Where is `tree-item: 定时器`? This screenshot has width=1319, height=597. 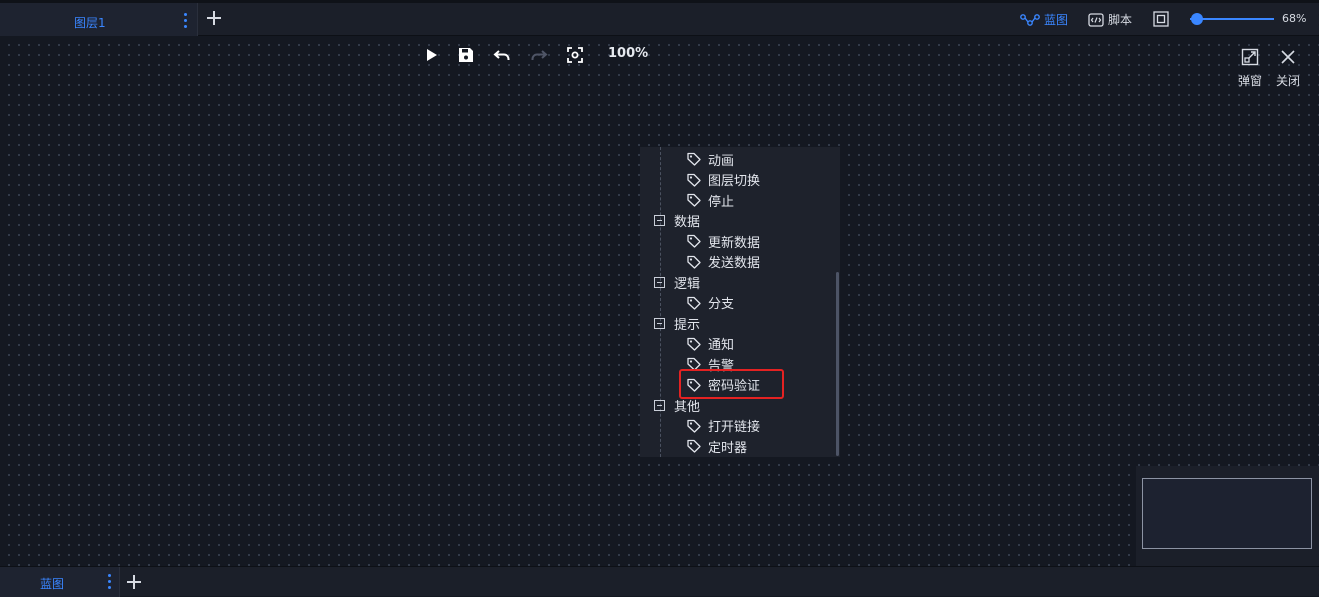 tree-item: 定时器 is located at coordinates (716, 446).